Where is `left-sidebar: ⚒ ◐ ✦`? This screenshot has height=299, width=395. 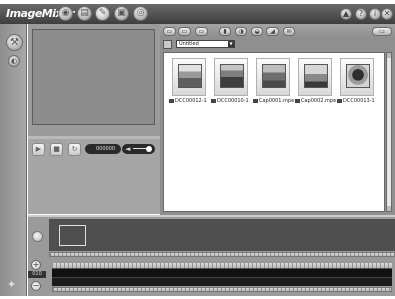
left-sidebar: ⚒ ◐ ✦ is located at coordinates (13, 160).